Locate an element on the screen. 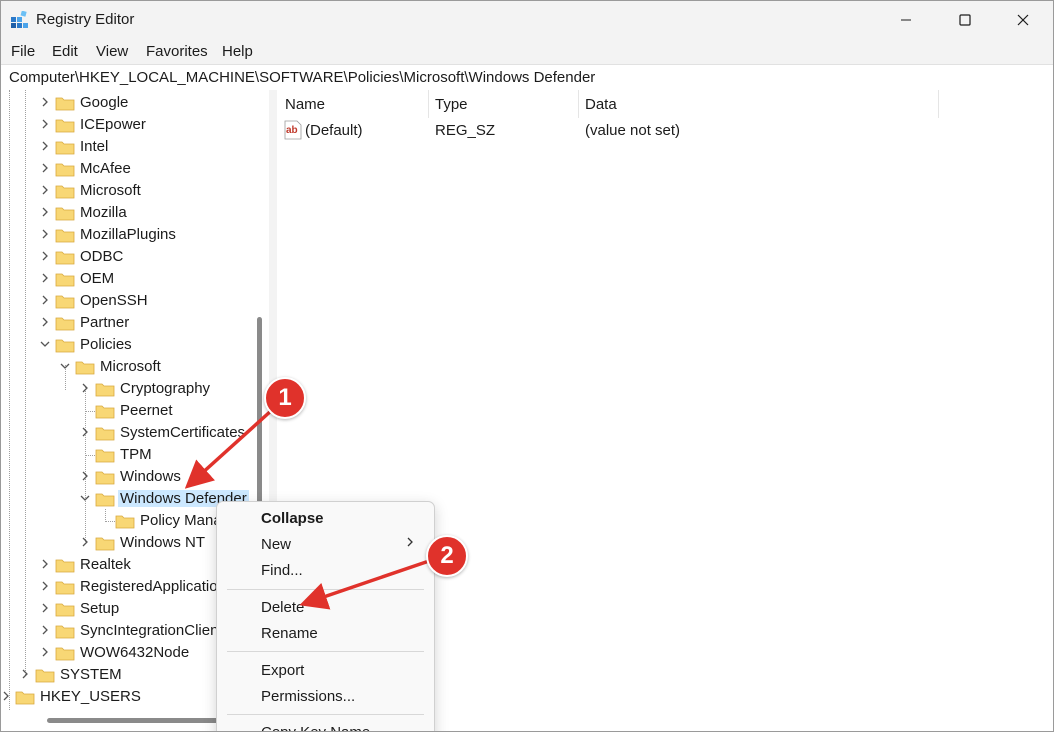 The height and width of the screenshot is (732, 1054). tree-item-mozillaplugins: MozillaPlugins is located at coordinates (135, 235).